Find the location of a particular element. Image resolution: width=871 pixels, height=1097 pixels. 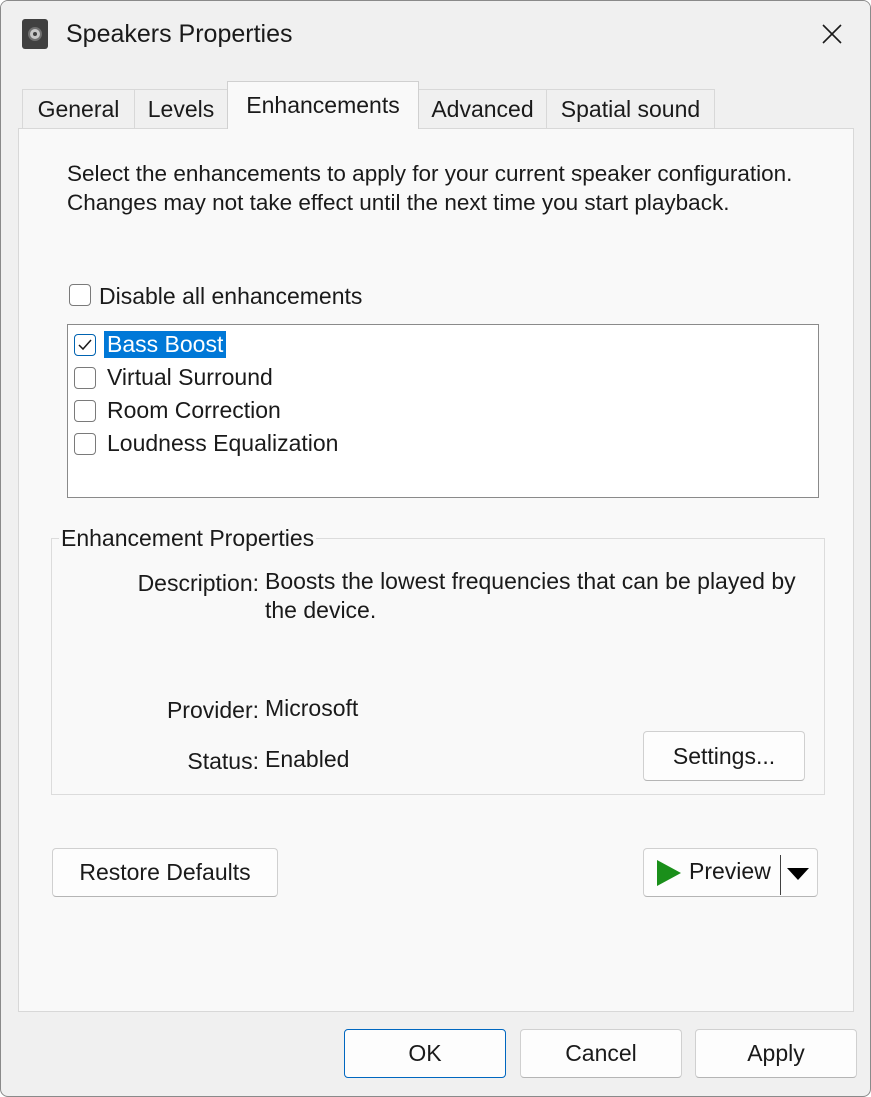

close-button is located at coordinates (832, 34).